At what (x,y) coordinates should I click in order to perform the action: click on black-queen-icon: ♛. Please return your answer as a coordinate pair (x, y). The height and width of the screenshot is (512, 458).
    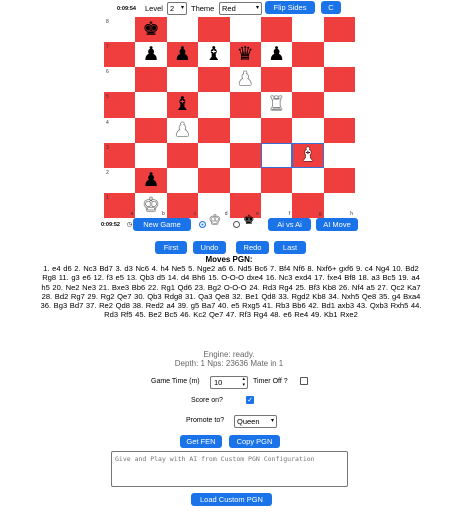
    Looking at the image, I should click on (245, 54).